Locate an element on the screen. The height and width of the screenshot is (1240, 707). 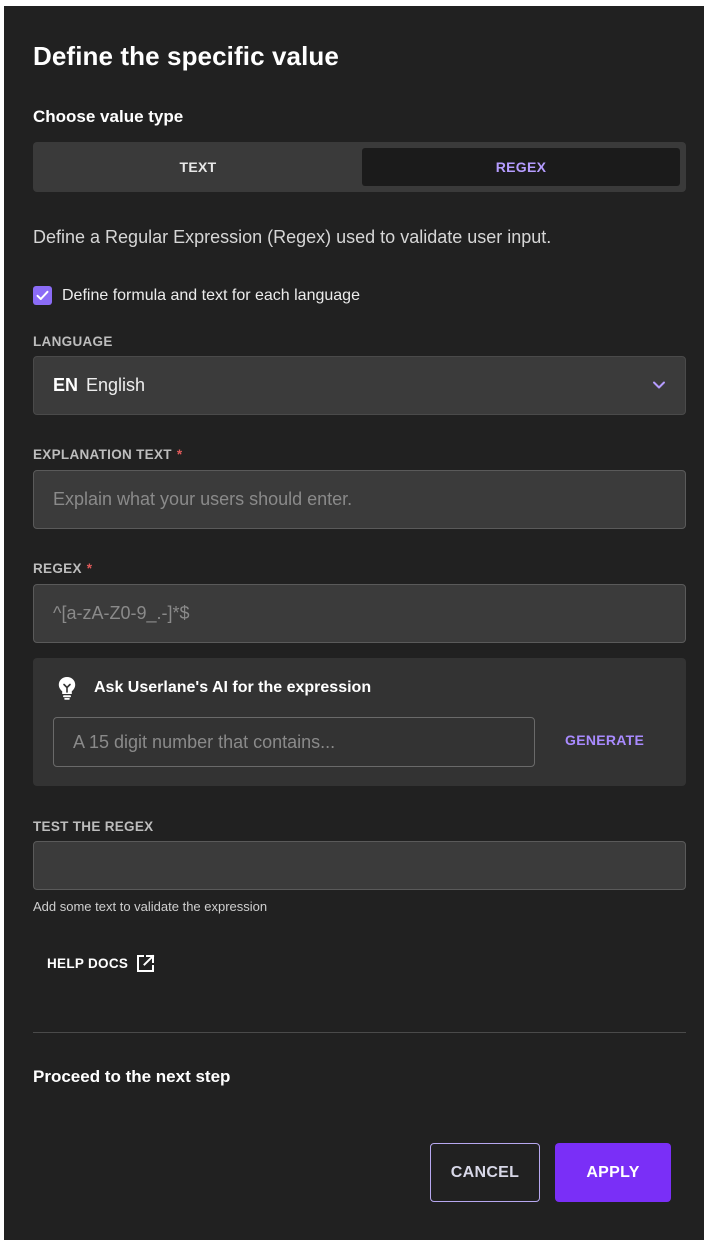
regex-label: REGEX * is located at coordinates (62, 568).